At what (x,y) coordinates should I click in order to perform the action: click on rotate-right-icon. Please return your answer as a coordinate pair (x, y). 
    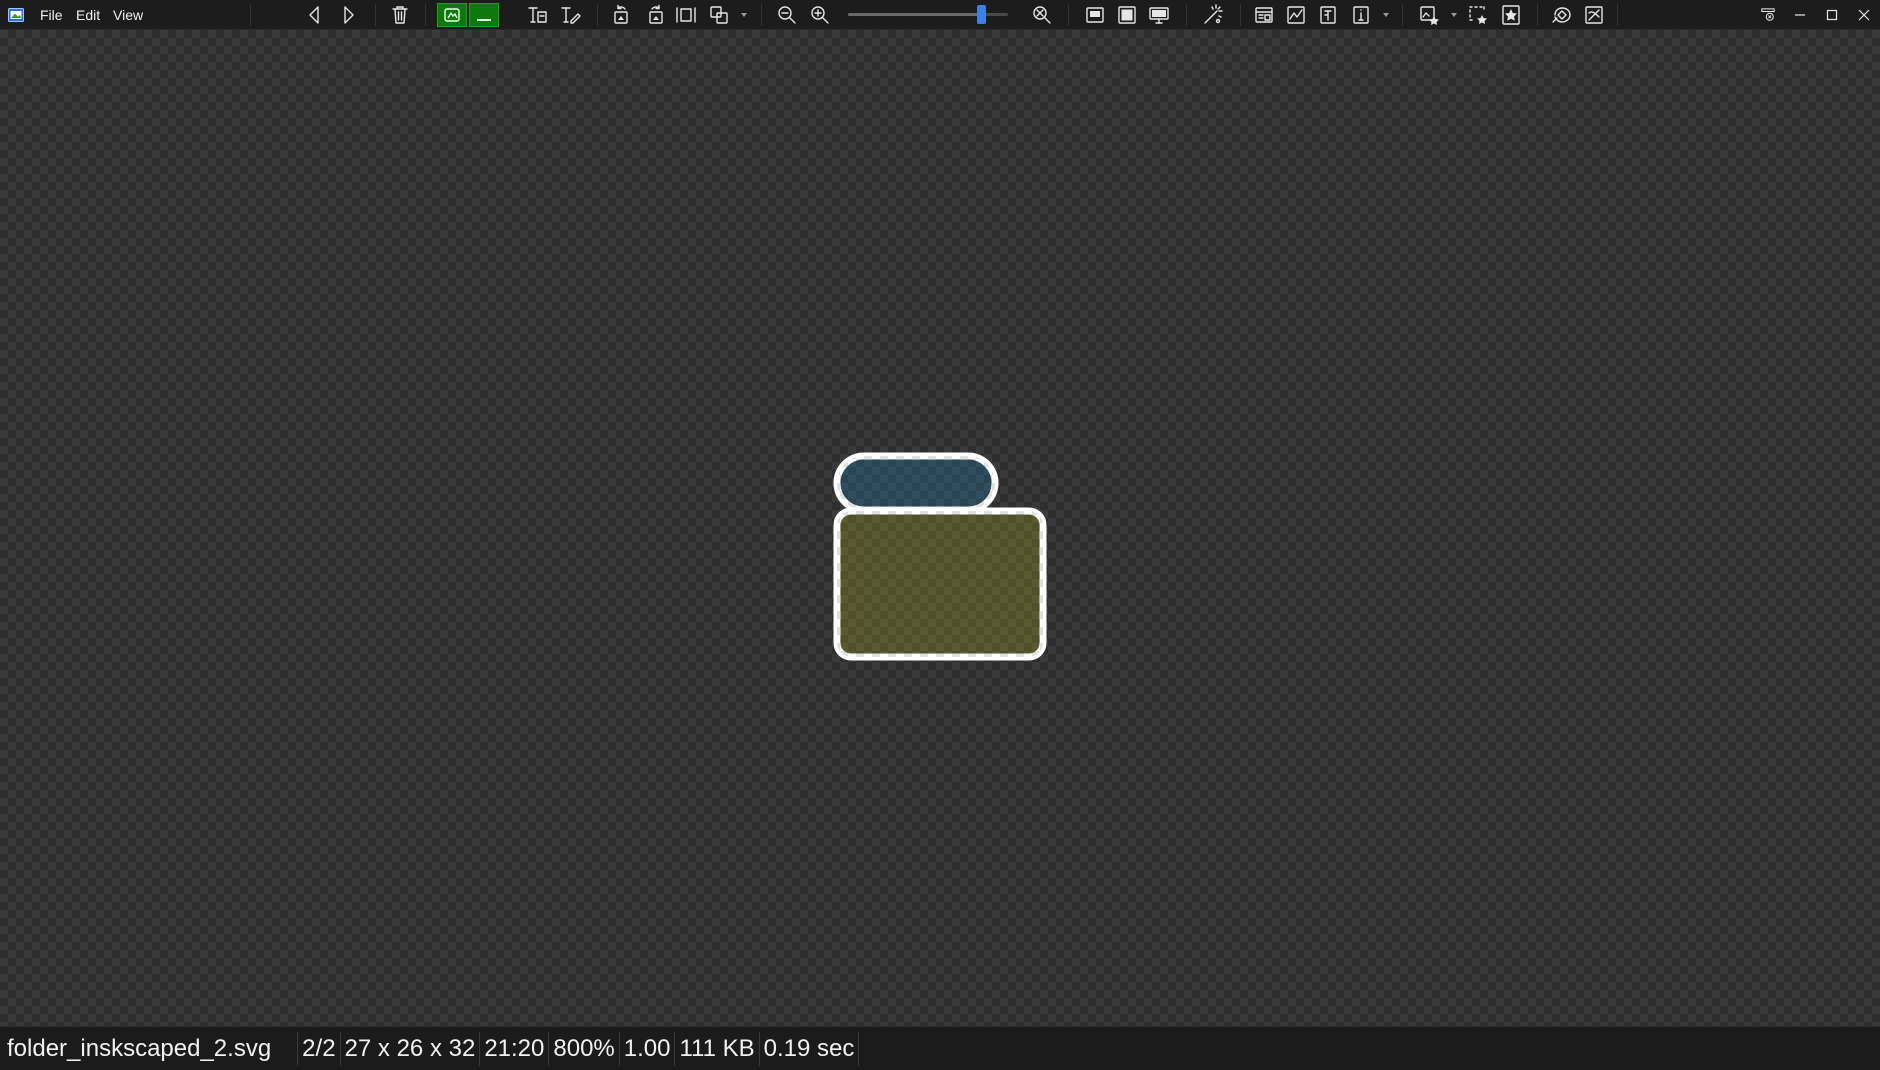
    Looking at the image, I should click on (656, 14).